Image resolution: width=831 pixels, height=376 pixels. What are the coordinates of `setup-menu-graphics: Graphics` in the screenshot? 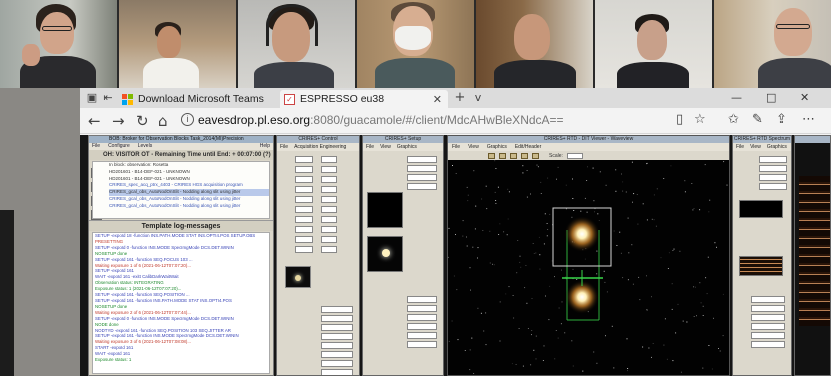 It's located at (407, 147).